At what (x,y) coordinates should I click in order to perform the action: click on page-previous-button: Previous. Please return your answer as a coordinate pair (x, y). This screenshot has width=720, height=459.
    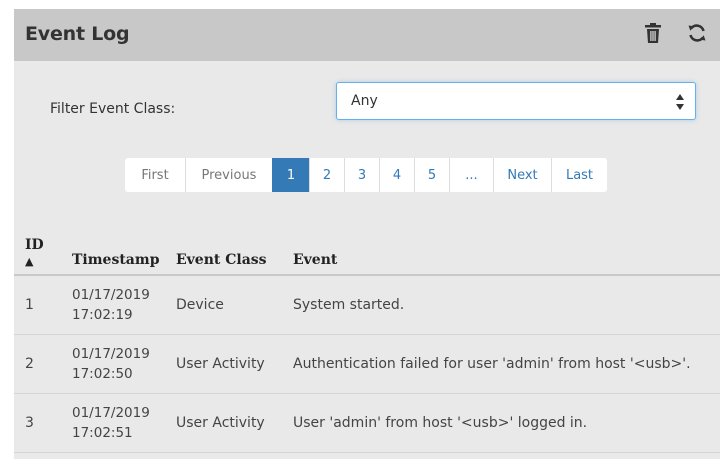
    Looking at the image, I should click on (228, 175).